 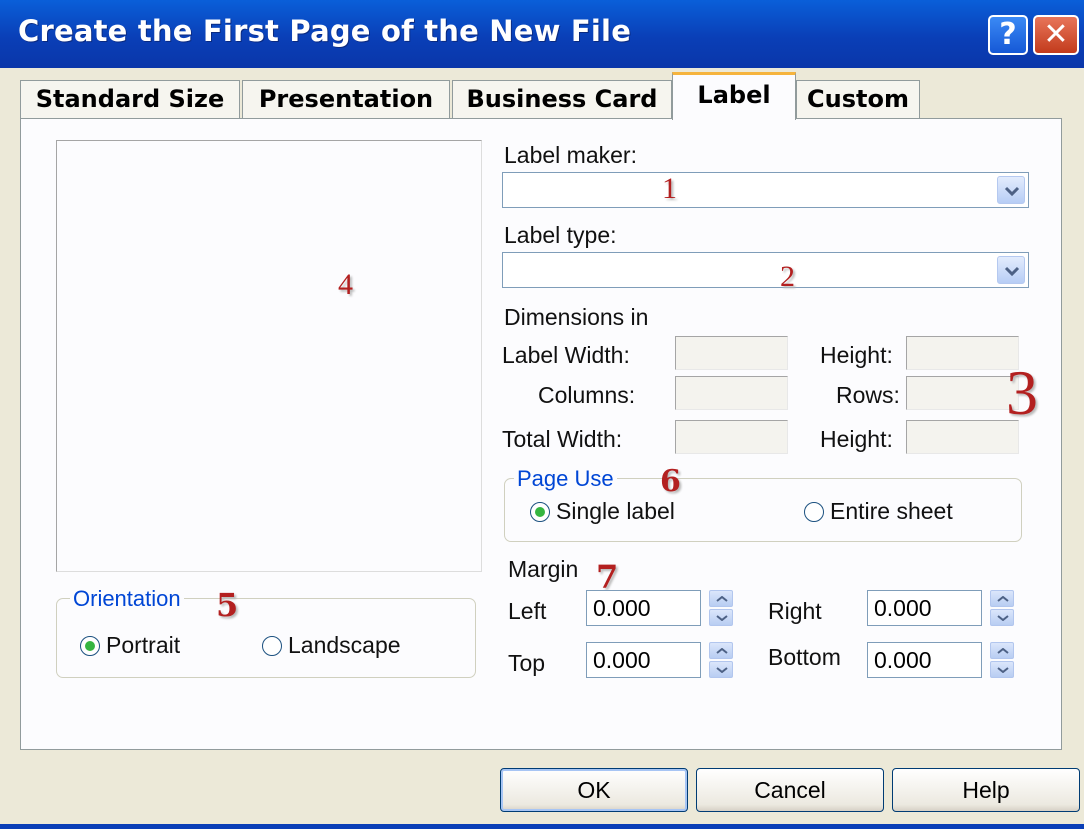 What do you see at coordinates (1002, 608) in the screenshot?
I see `margin-right-spinner` at bounding box center [1002, 608].